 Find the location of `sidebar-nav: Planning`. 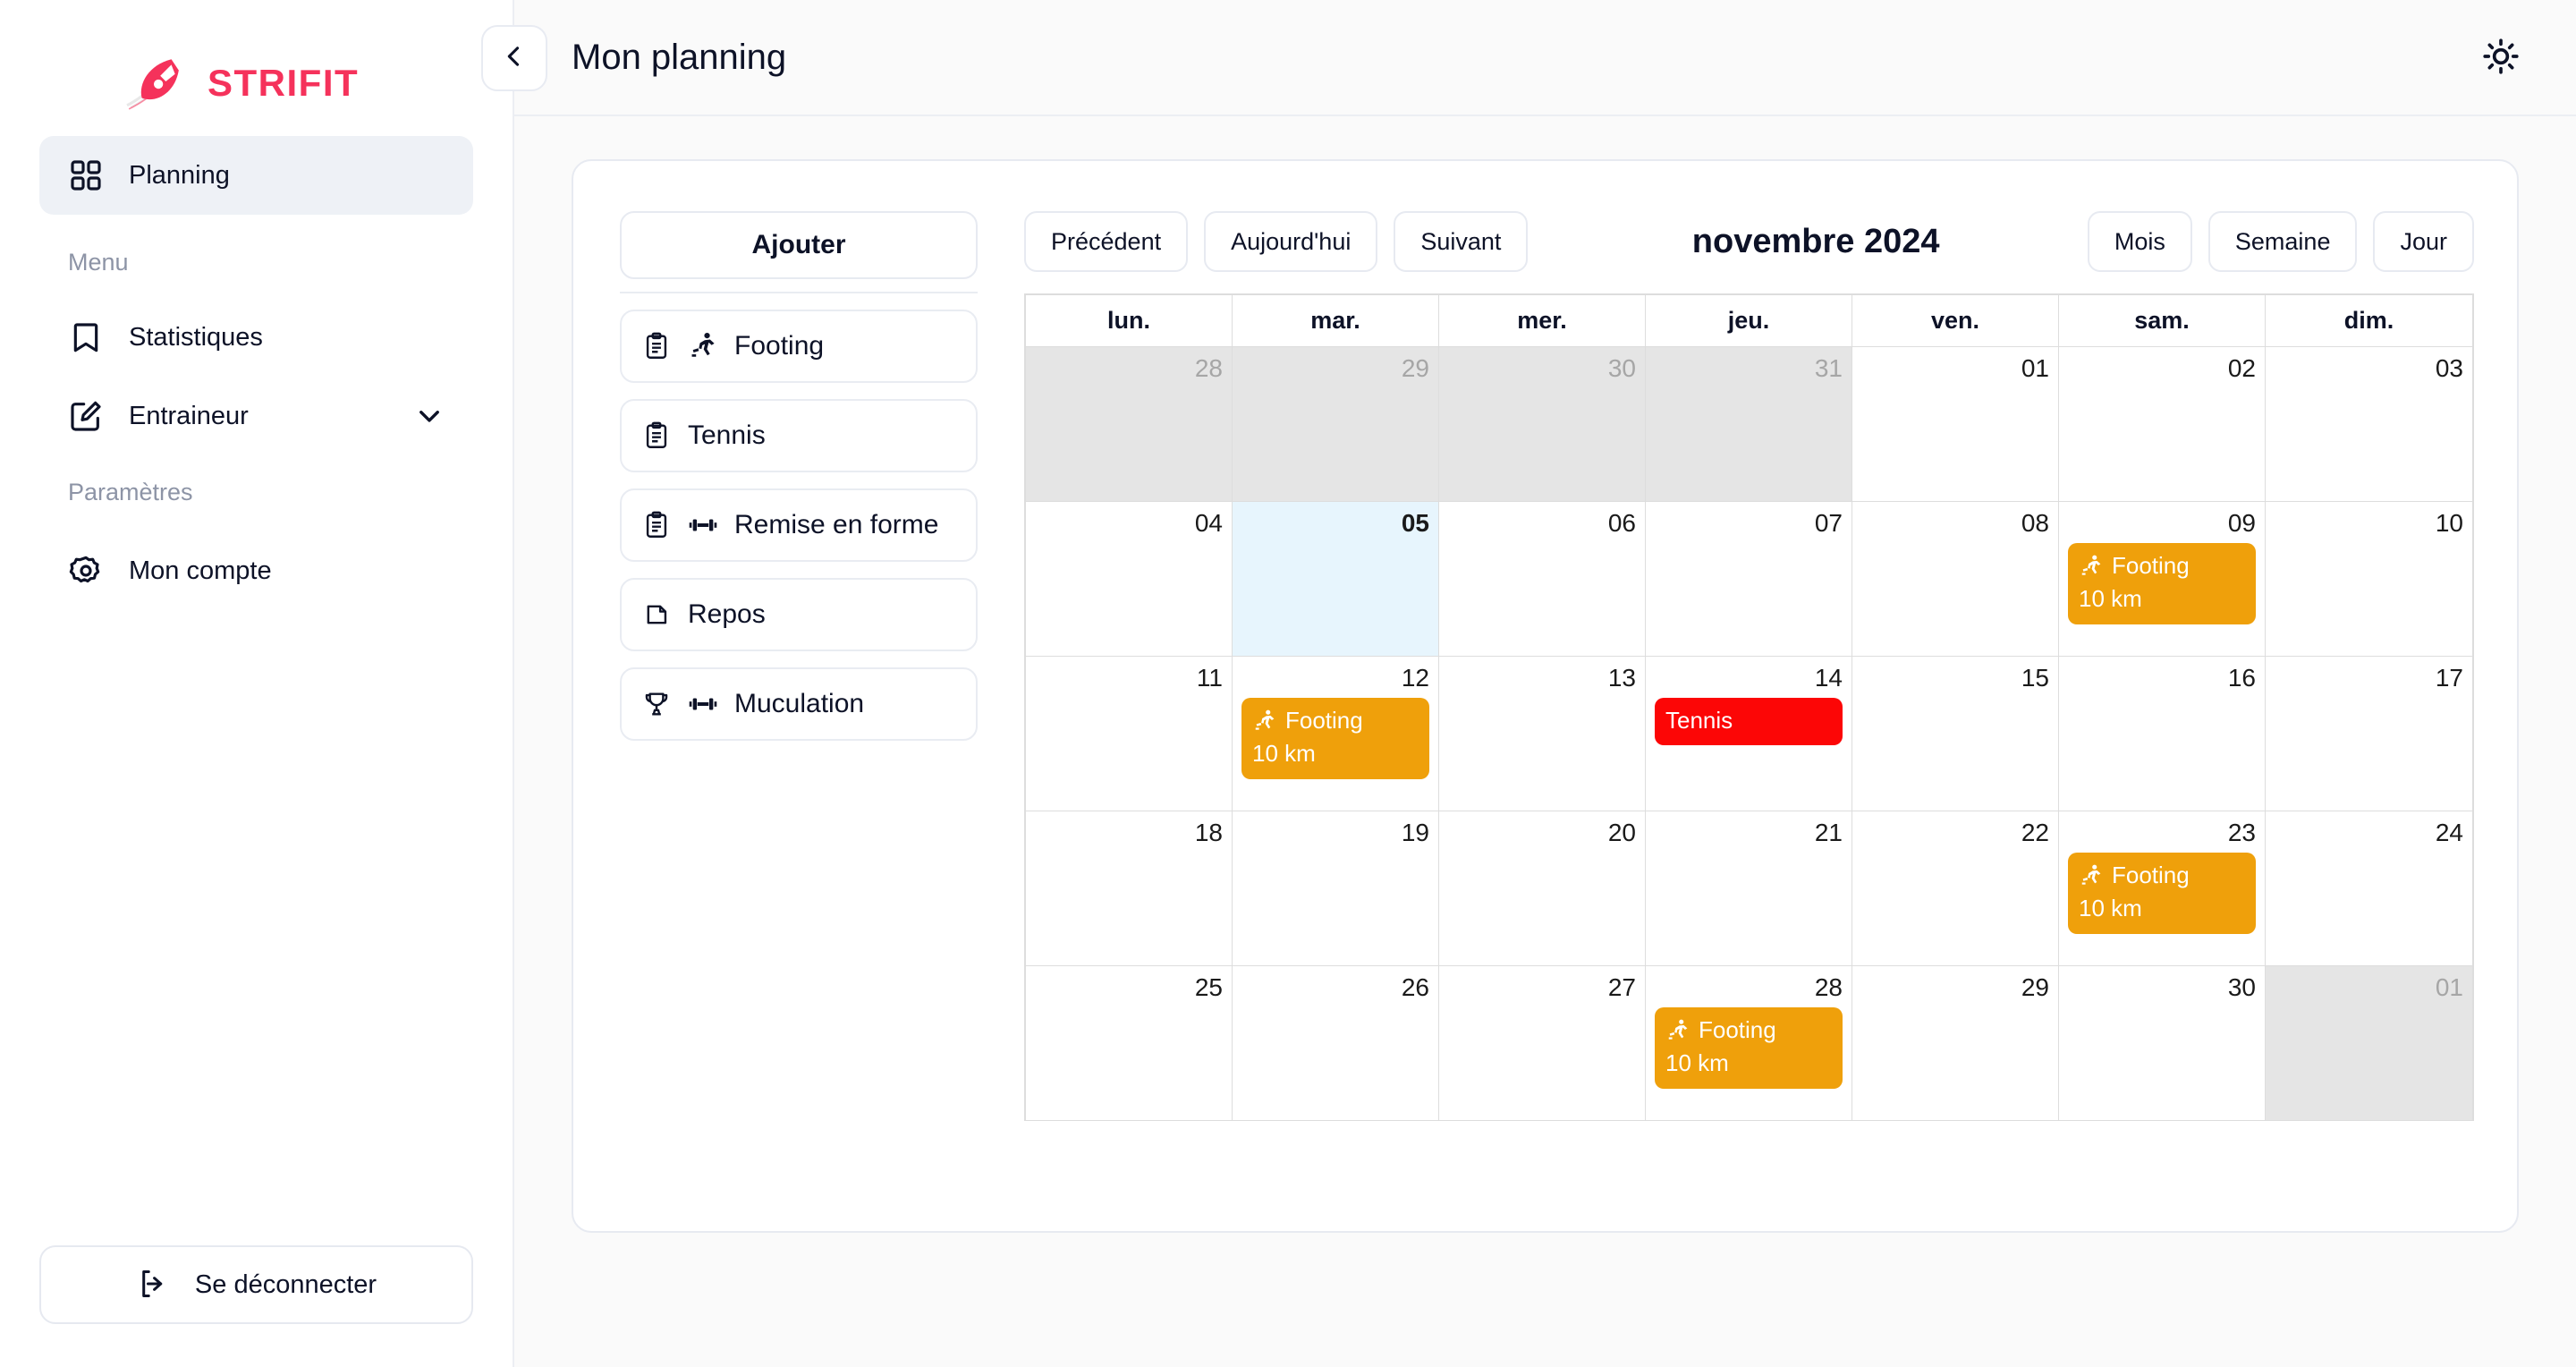

sidebar-nav: Planning is located at coordinates (256, 176).